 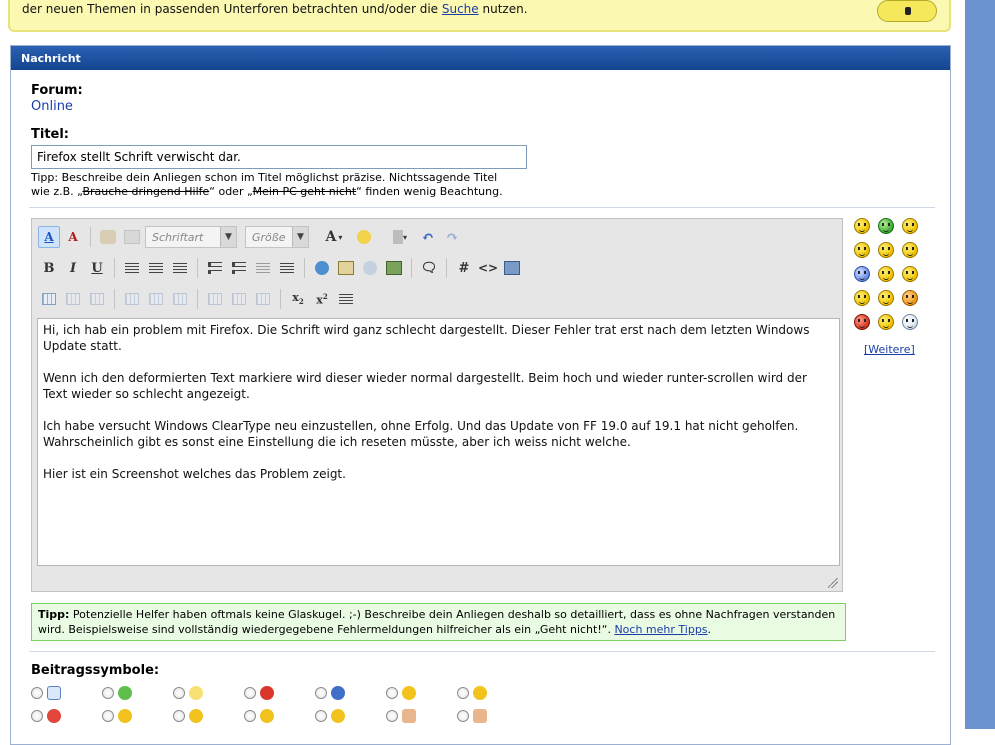 What do you see at coordinates (49, 237) in the screenshot?
I see `wysiwyg-mode-button: A` at bounding box center [49, 237].